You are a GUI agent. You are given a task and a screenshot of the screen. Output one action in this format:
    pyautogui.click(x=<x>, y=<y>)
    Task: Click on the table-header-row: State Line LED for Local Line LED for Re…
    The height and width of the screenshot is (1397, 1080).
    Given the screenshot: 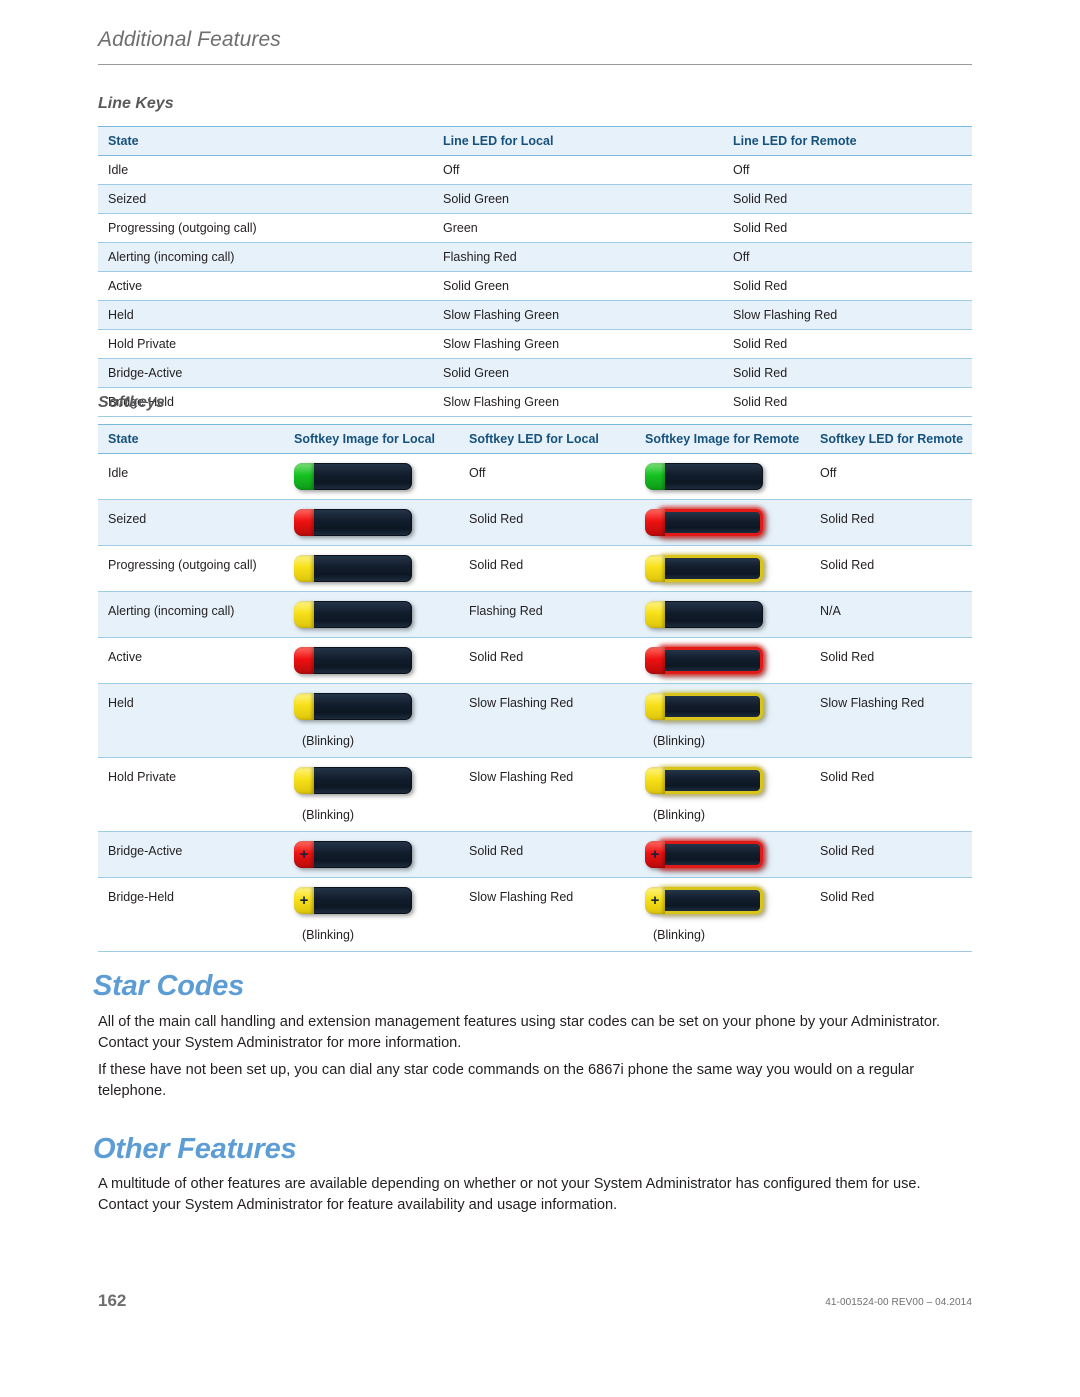 What is the action you would take?
    pyautogui.click(x=535, y=141)
    